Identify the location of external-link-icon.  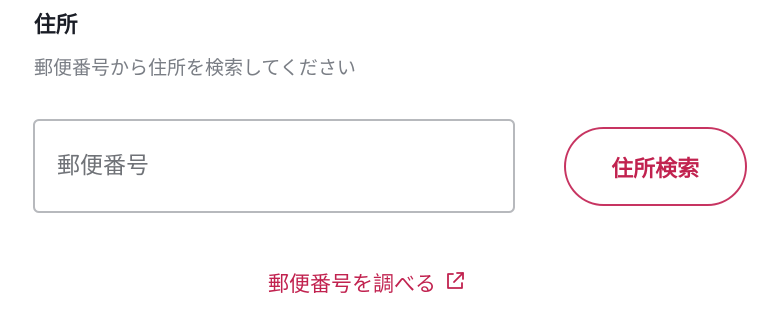
(455, 280).